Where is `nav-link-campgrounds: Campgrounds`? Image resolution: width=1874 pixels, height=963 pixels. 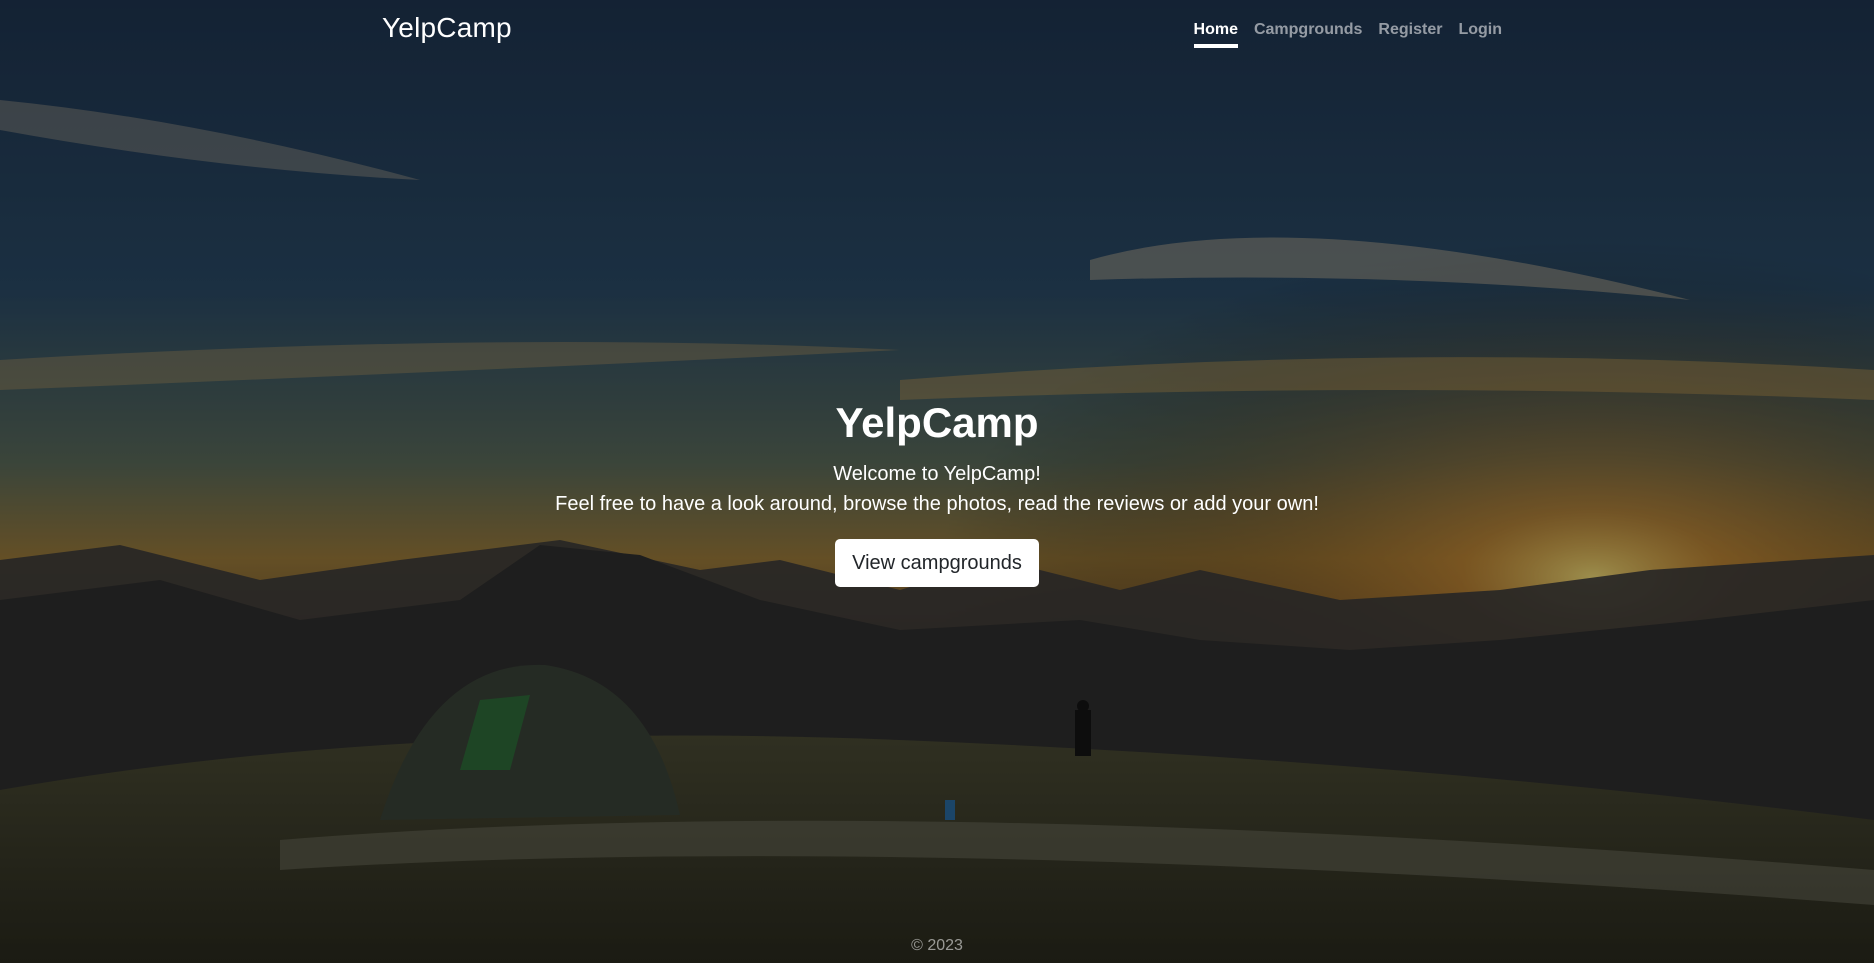
nav-link-campgrounds: Campgrounds is located at coordinates (1308, 32).